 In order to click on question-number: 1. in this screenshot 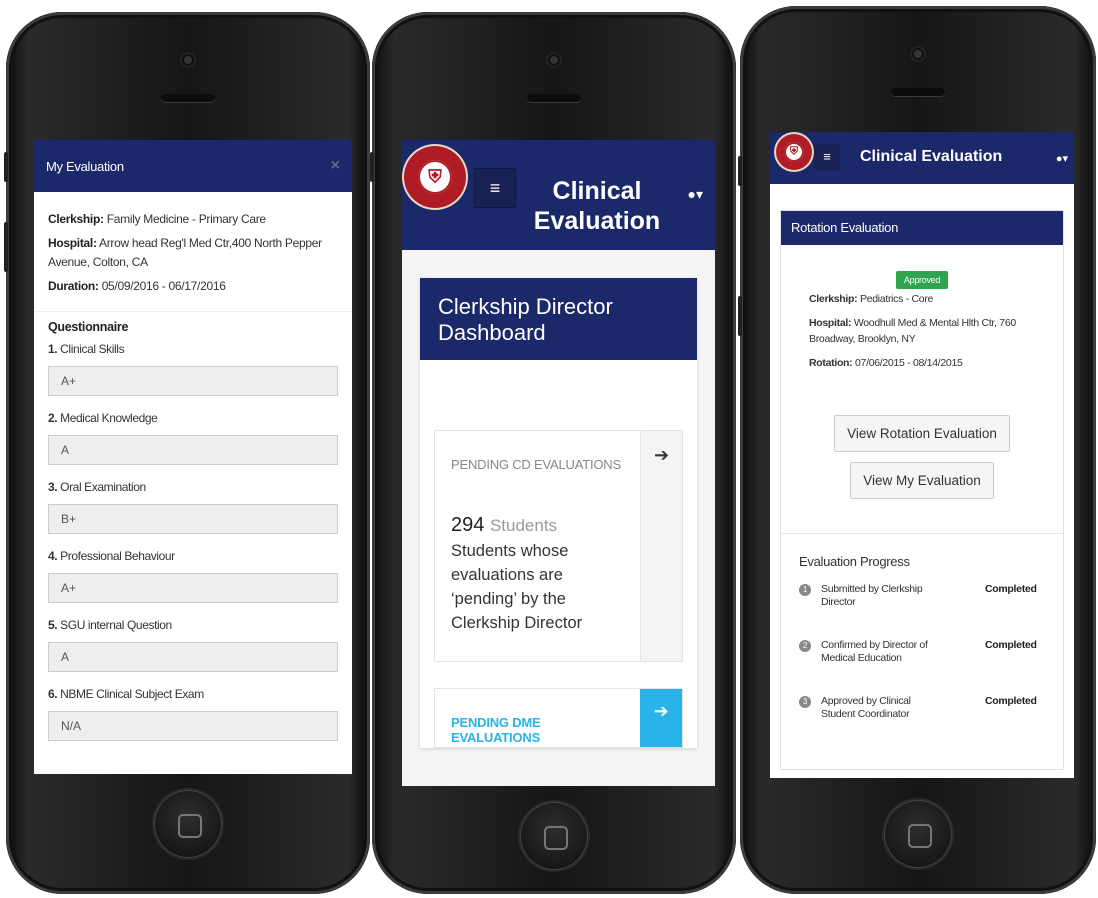, I will do `click(53, 349)`.